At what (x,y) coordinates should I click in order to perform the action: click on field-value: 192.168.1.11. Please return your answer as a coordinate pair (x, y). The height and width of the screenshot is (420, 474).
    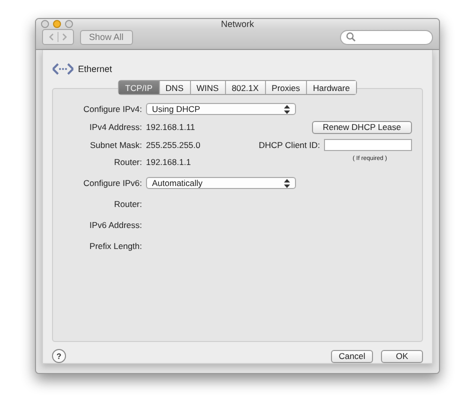
    Looking at the image, I should click on (171, 127).